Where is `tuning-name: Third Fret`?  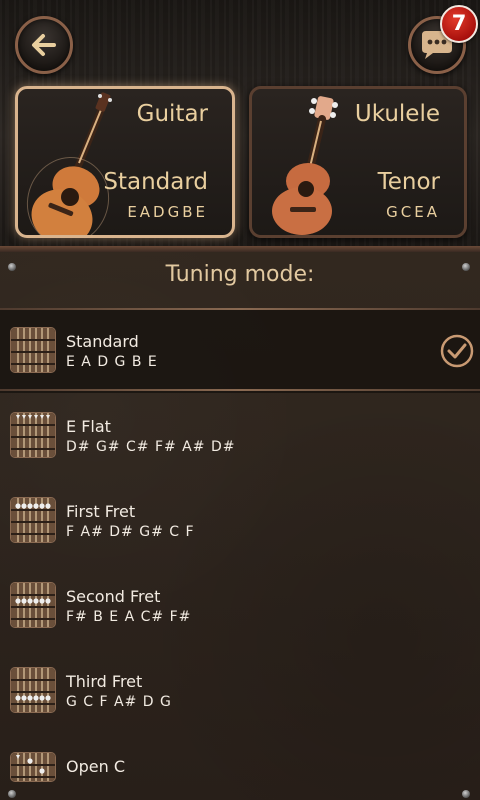 tuning-name: Third Fret is located at coordinates (104, 681).